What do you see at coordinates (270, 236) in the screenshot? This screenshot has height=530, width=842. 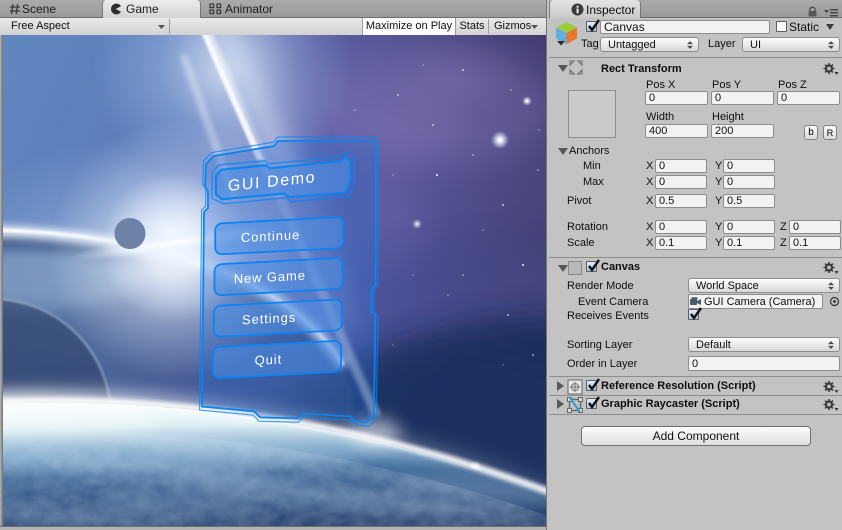 I see `svg-text: Continue` at bounding box center [270, 236].